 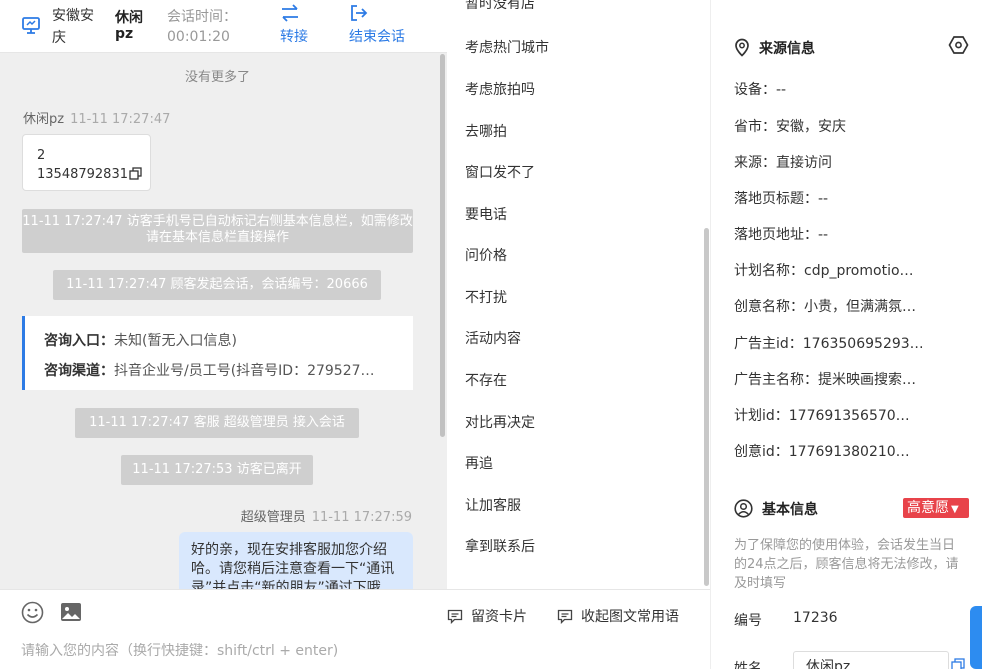 What do you see at coordinates (928, 508) in the screenshot?
I see `intent-value: 高意愿` at bounding box center [928, 508].